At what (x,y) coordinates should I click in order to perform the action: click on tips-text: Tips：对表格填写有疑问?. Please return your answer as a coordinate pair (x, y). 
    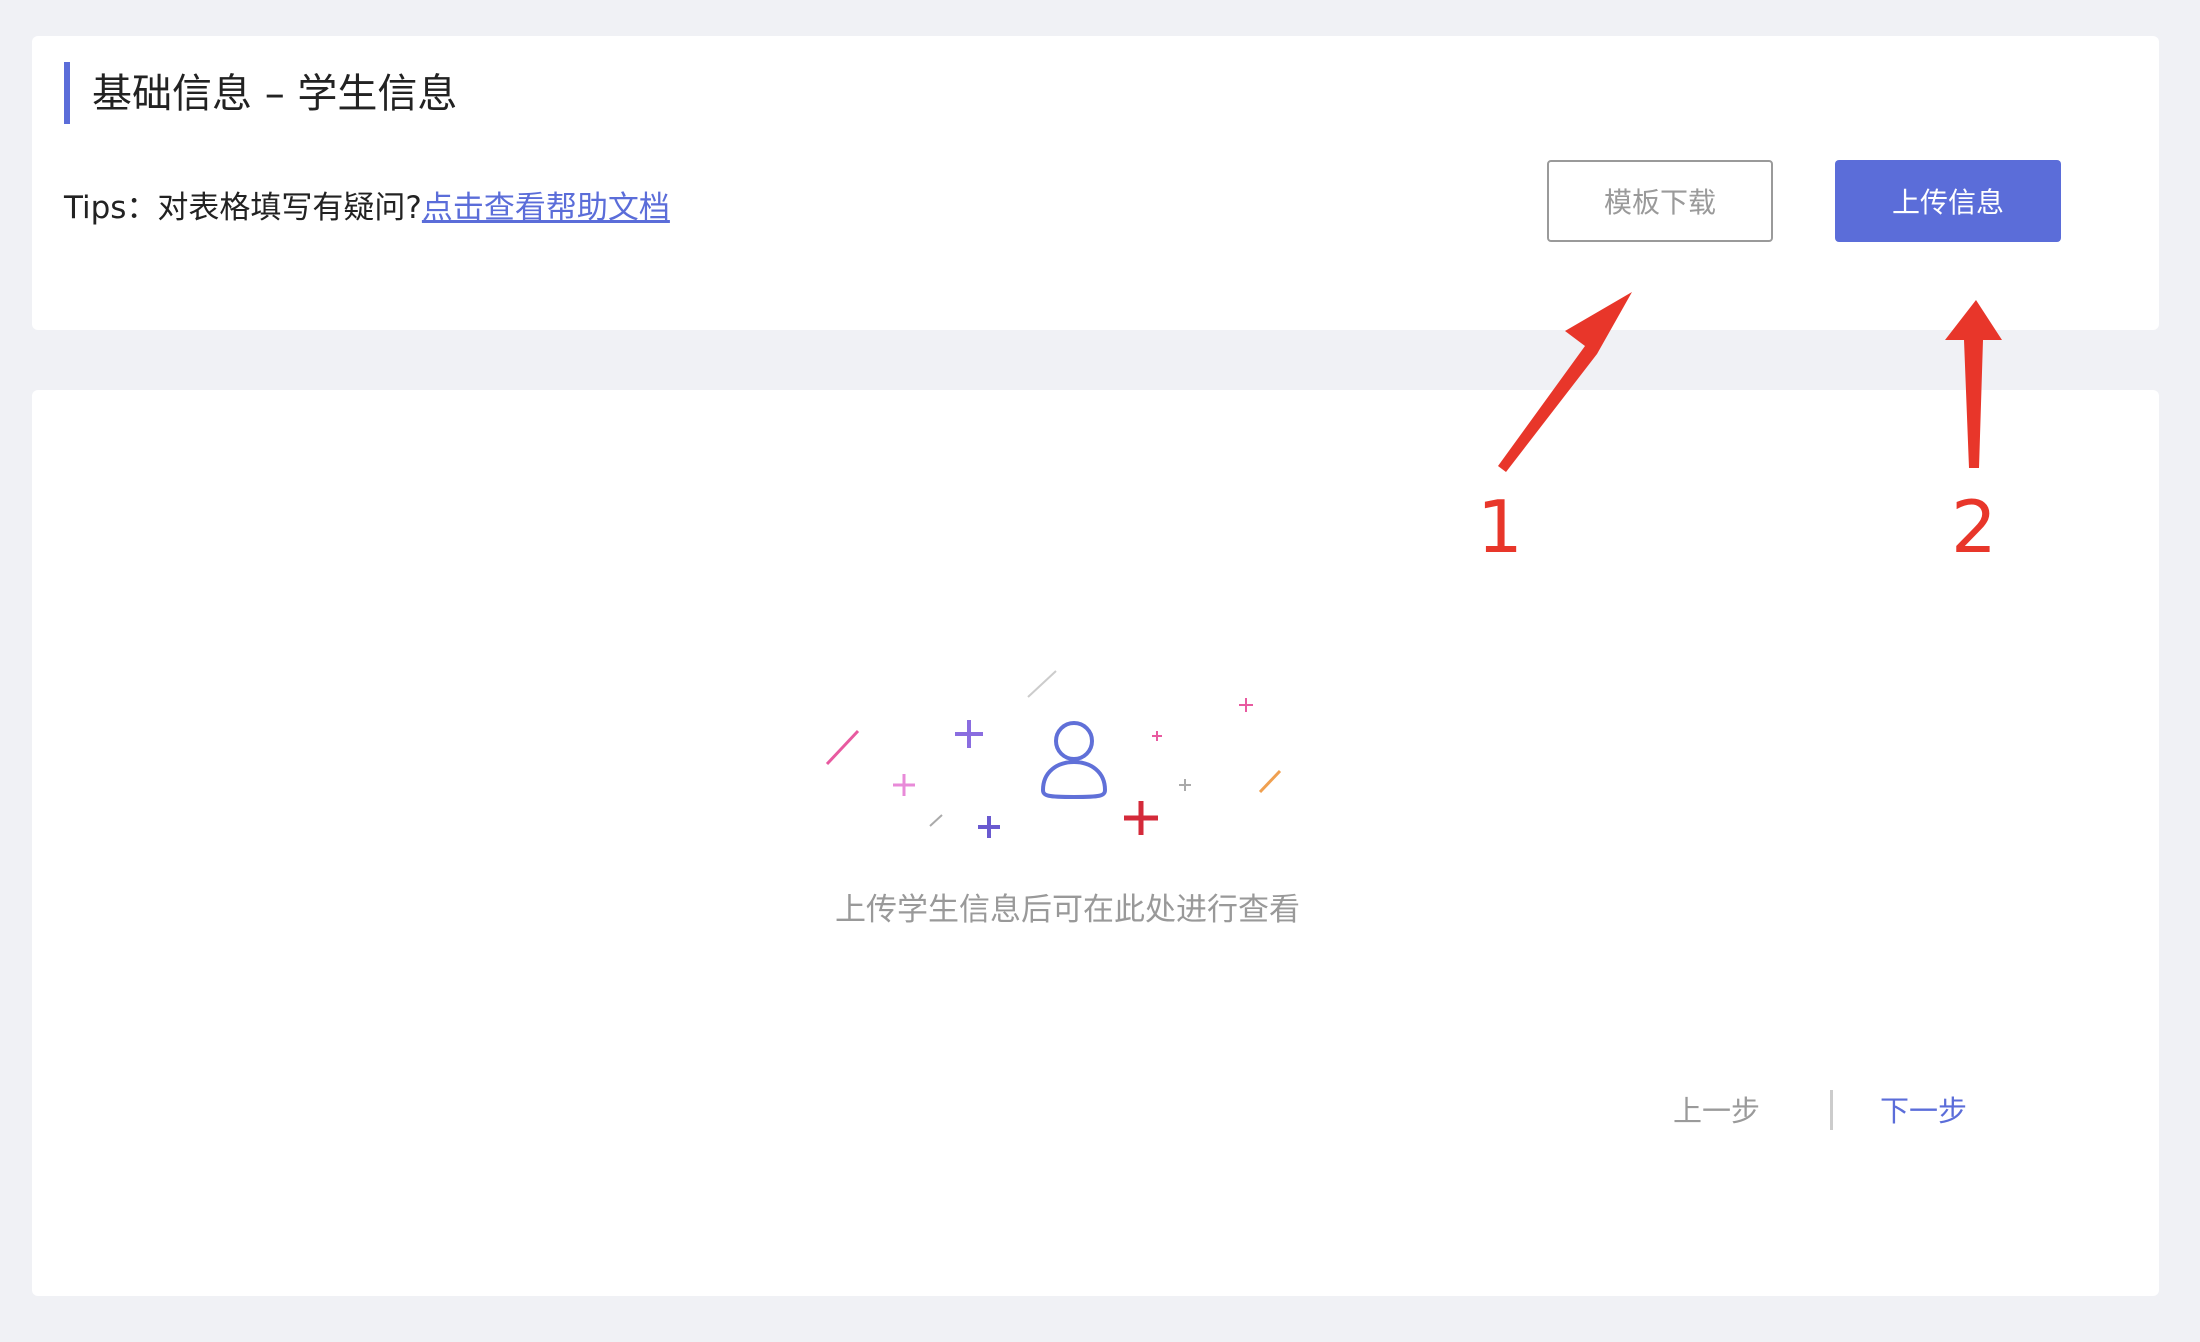
    Looking at the image, I should click on (243, 208).